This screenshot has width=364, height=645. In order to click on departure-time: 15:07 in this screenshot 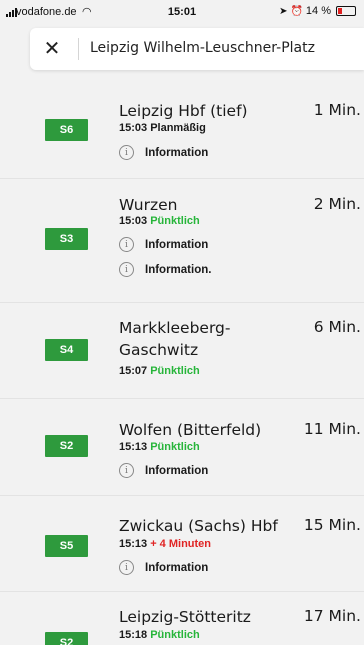, I will do `click(133, 371)`.